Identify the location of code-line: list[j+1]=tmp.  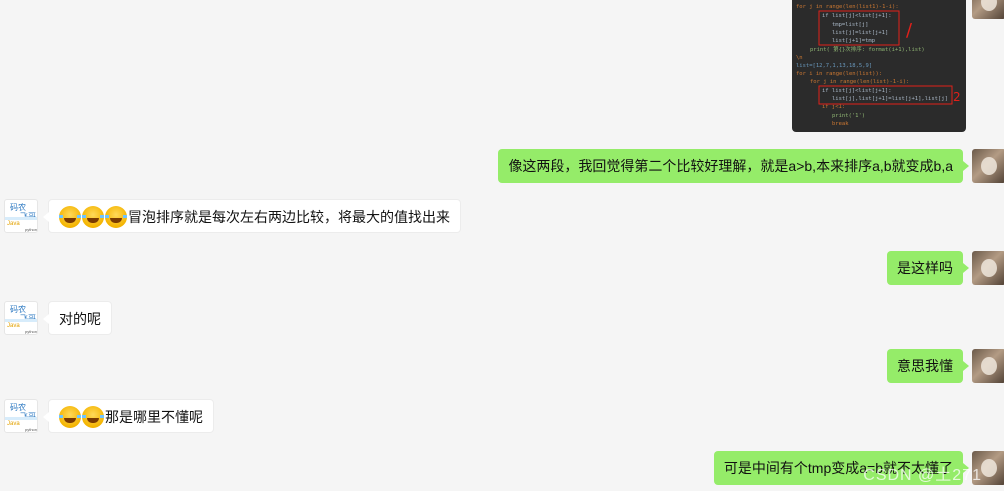
(853, 41).